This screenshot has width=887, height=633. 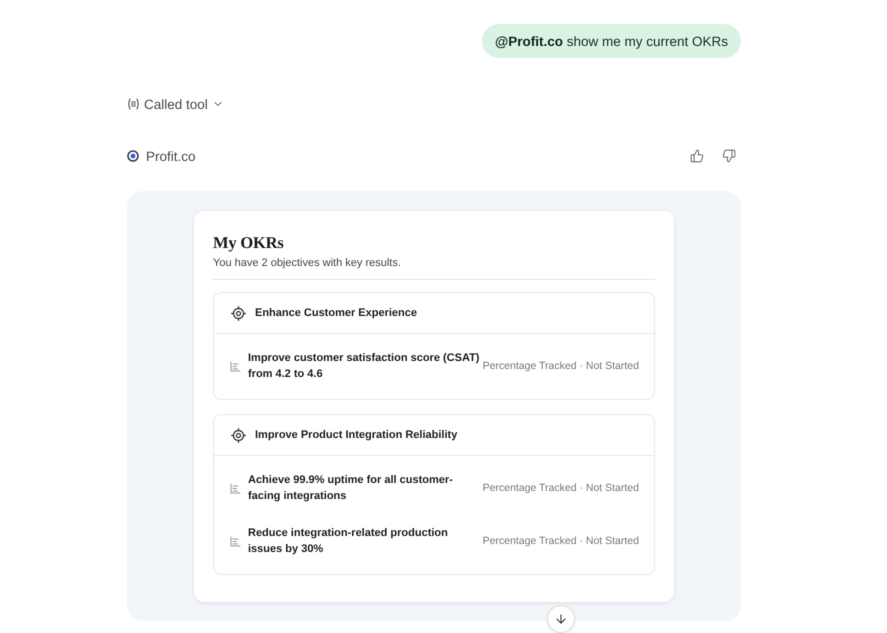 I want to click on brackets-icon, so click(x=133, y=104).